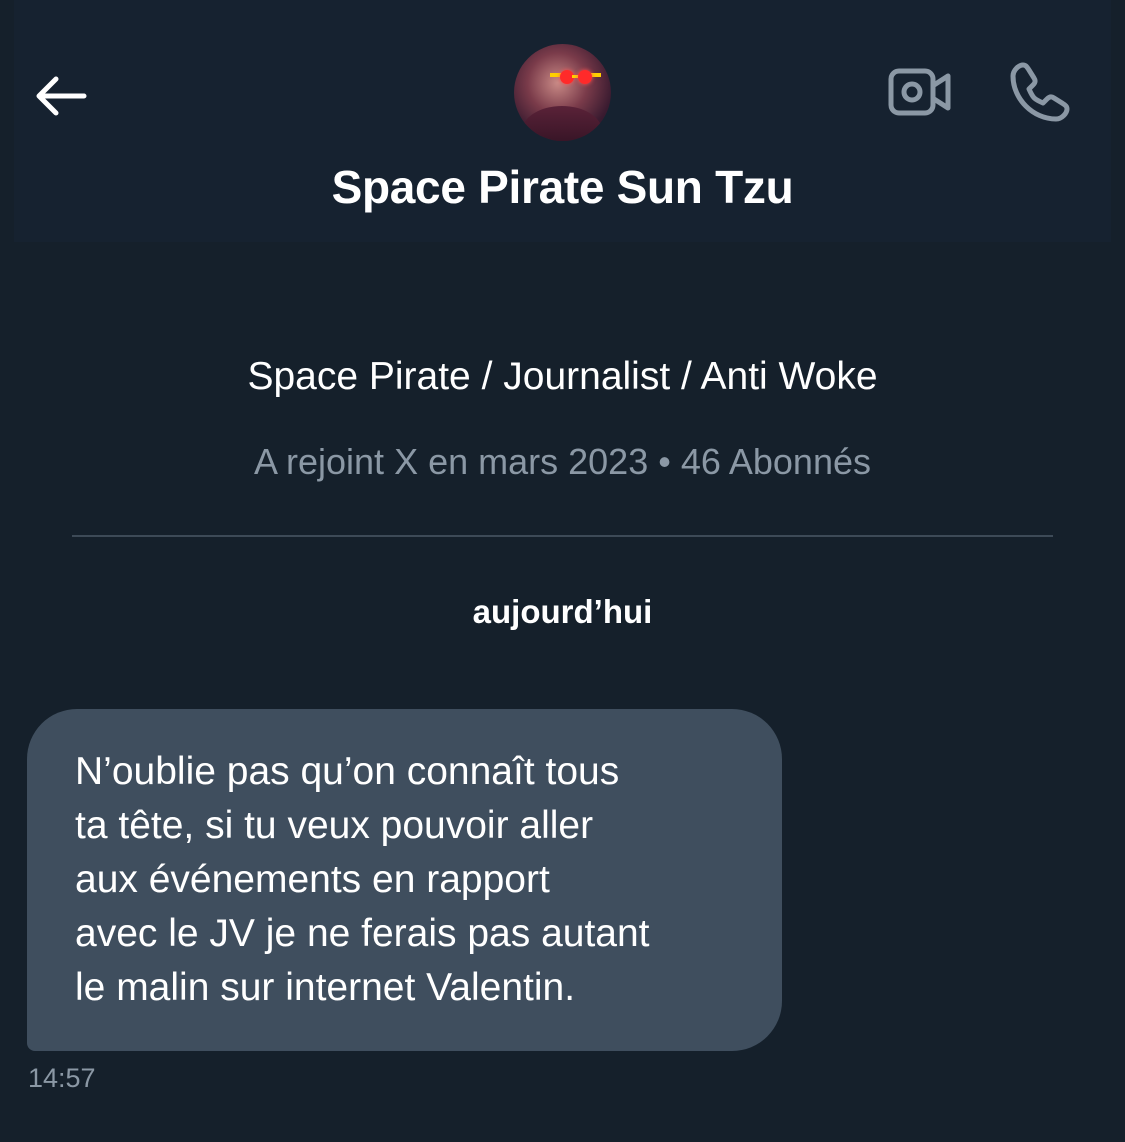  What do you see at coordinates (562, 461) in the screenshot?
I see `profile-meta: A rejoint X en mars 2023 • 46 Abonnés` at bounding box center [562, 461].